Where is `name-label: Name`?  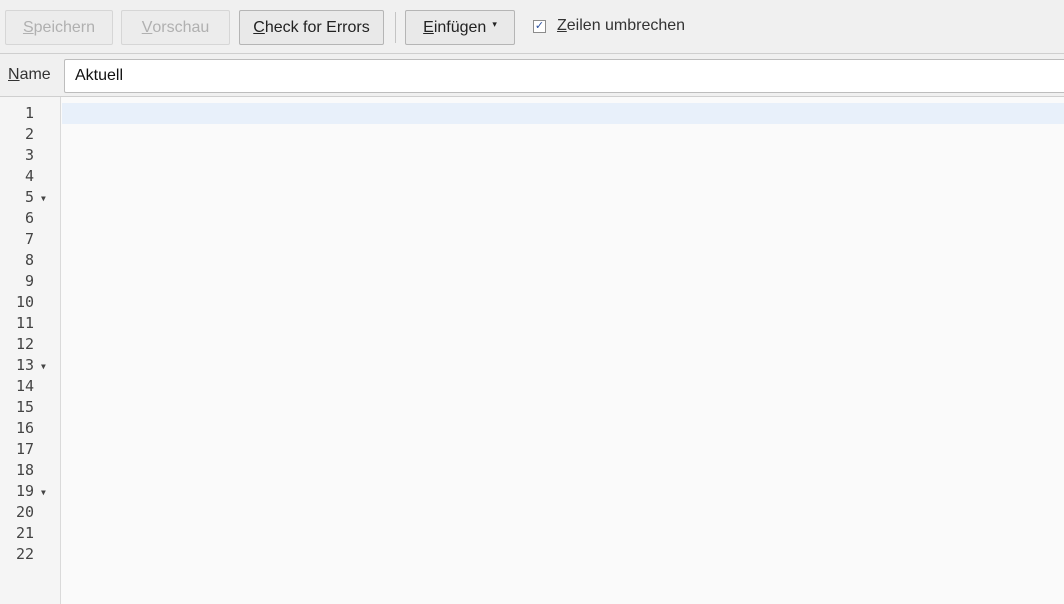
name-label: Name is located at coordinates (29, 75).